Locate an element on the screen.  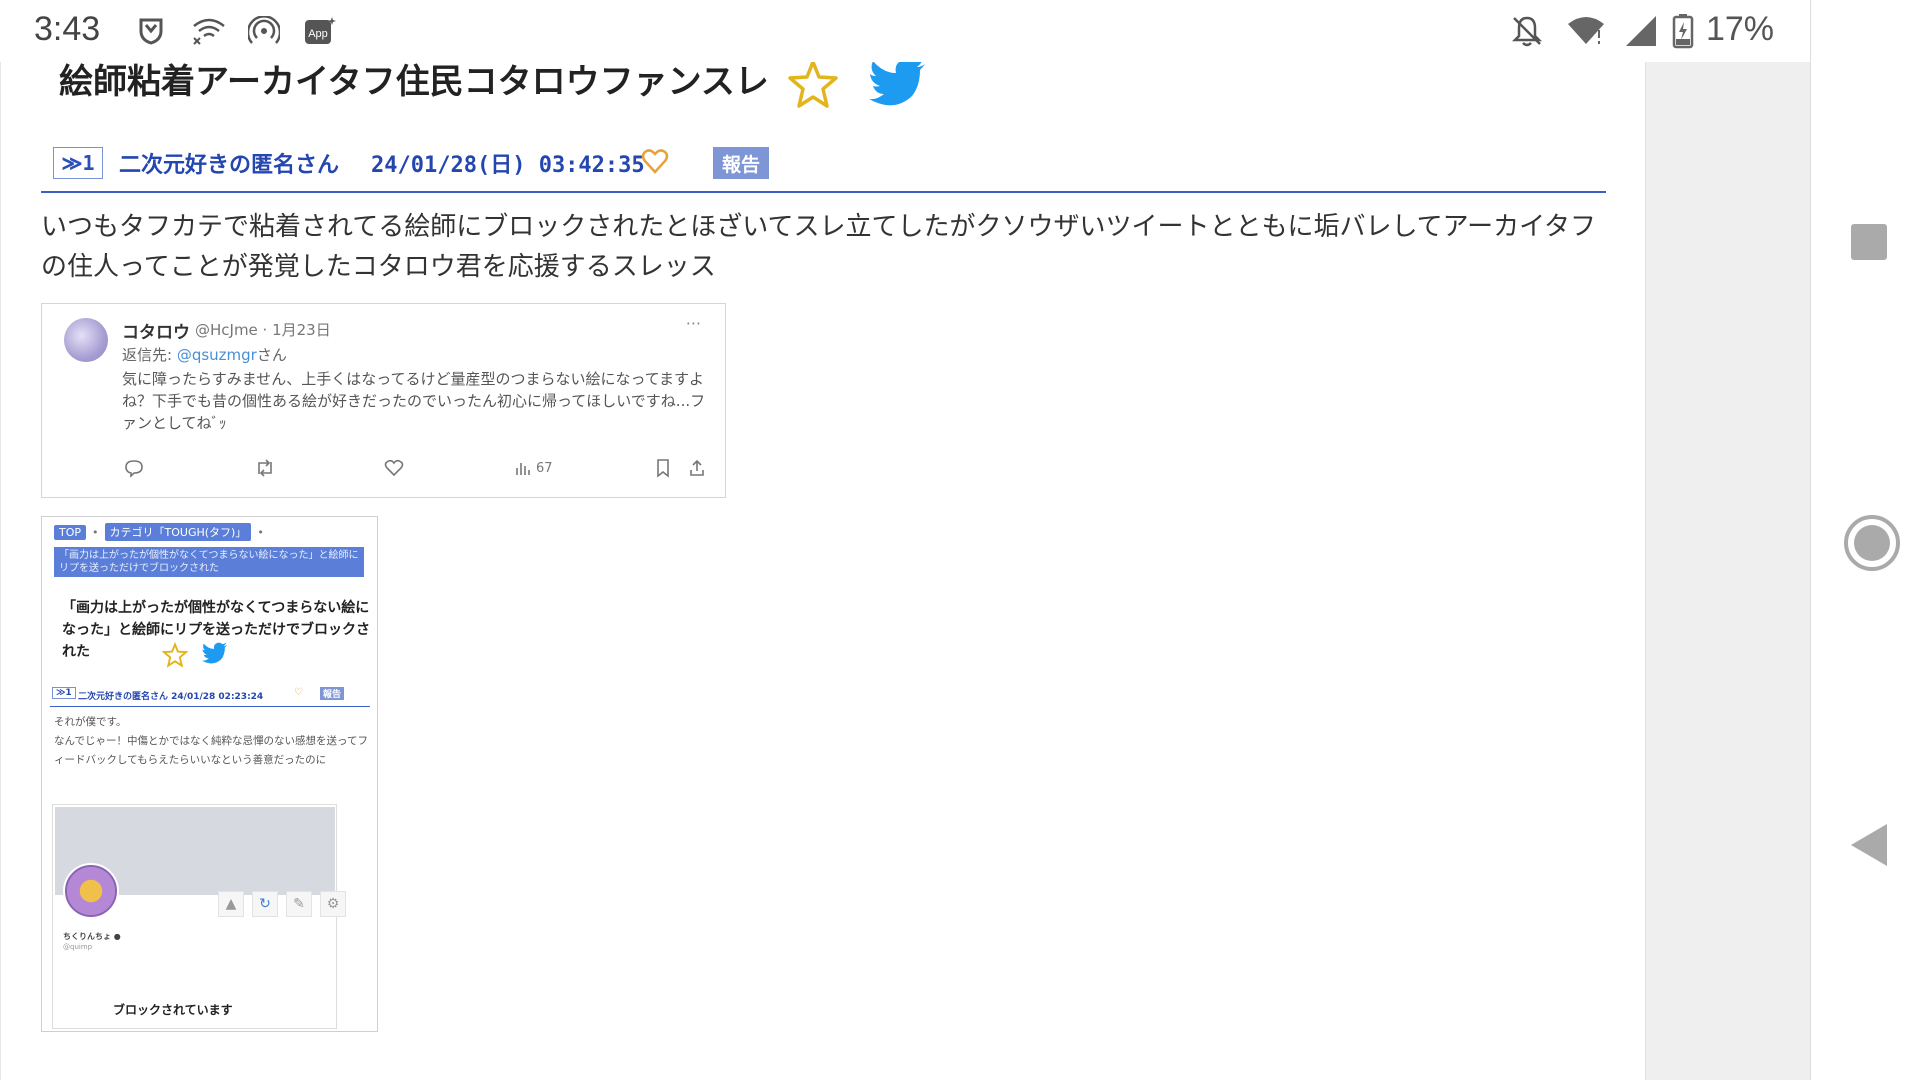
report-button: 報告 is located at coordinates (741, 163).